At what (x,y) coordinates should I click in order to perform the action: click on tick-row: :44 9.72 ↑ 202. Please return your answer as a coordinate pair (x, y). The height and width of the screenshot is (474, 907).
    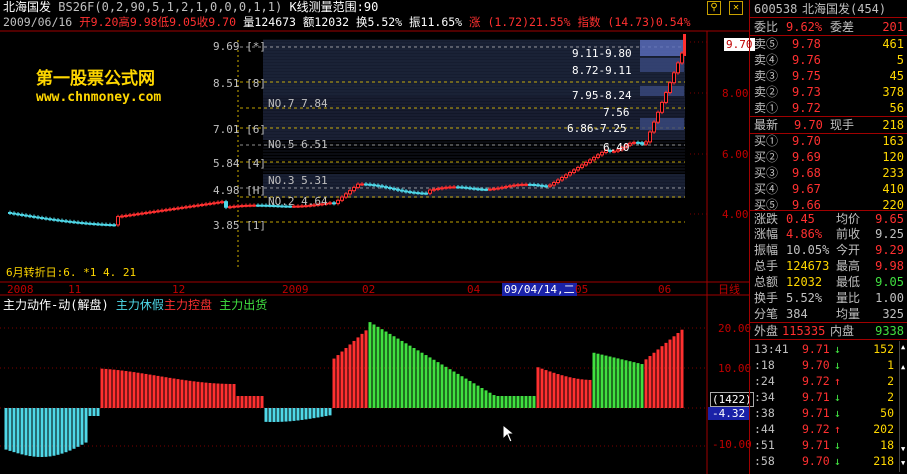
    Looking at the image, I should click on (828, 429).